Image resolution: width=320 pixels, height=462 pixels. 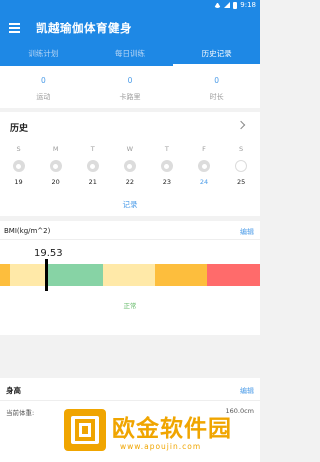 I want to click on bmi-label: BMI(kg/m^2), so click(x=27, y=231).